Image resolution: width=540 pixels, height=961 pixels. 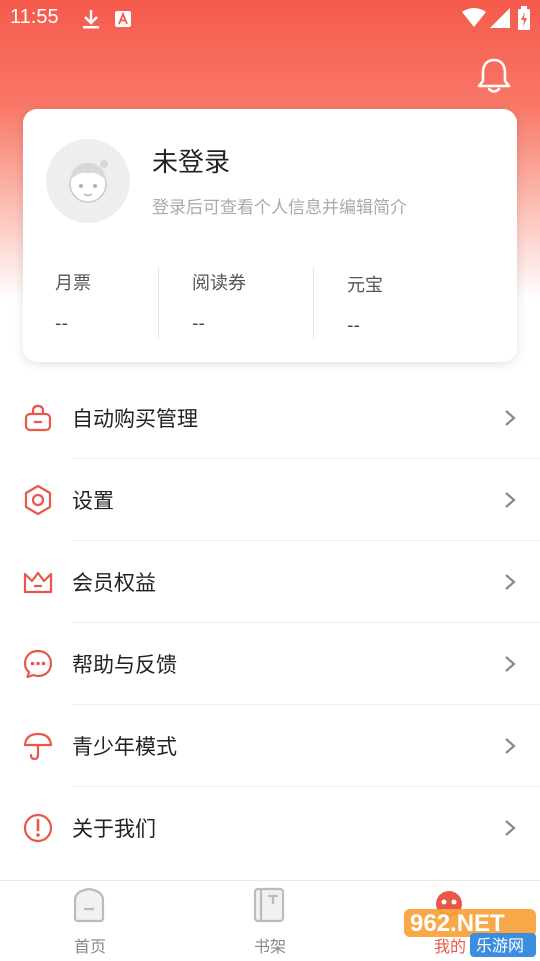 What do you see at coordinates (123, 19) in the screenshot?
I see `app-notification-icon` at bounding box center [123, 19].